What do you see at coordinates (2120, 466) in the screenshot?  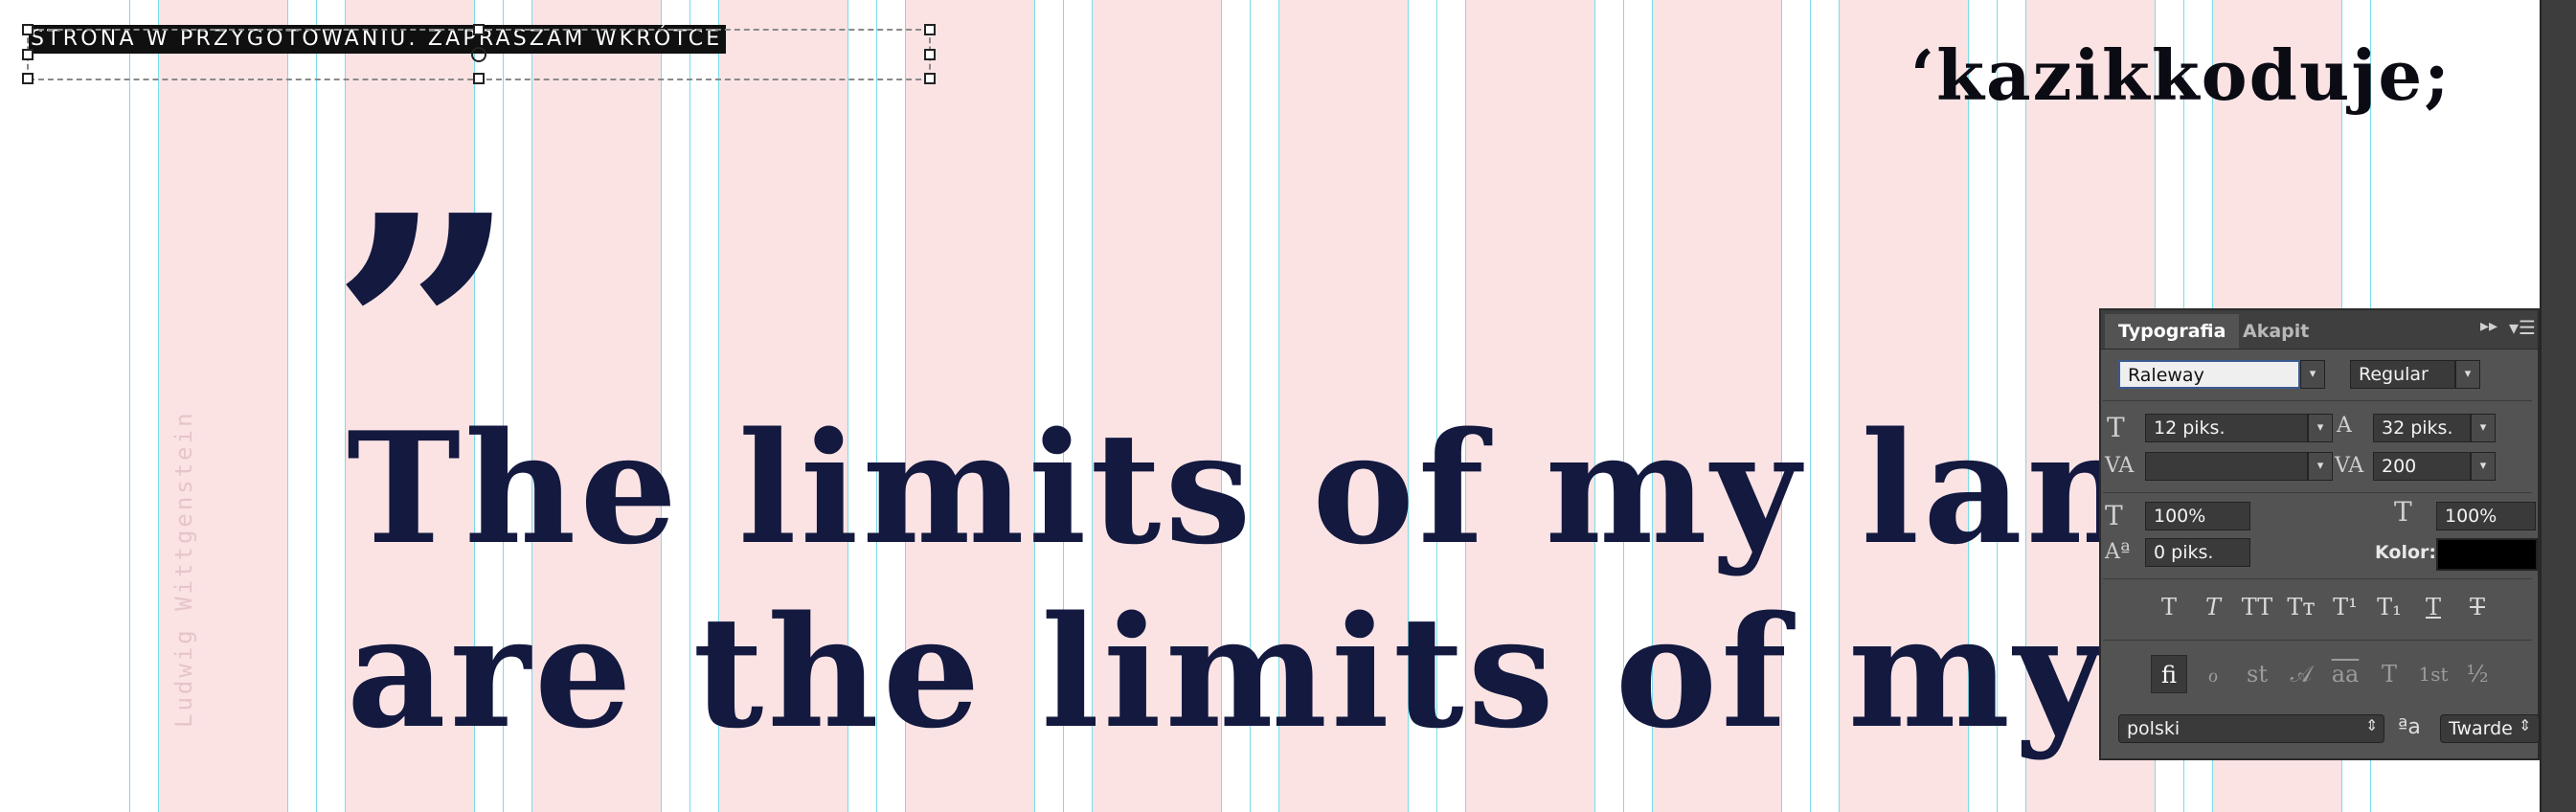 I see `kerning-icon: VA` at bounding box center [2120, 466].